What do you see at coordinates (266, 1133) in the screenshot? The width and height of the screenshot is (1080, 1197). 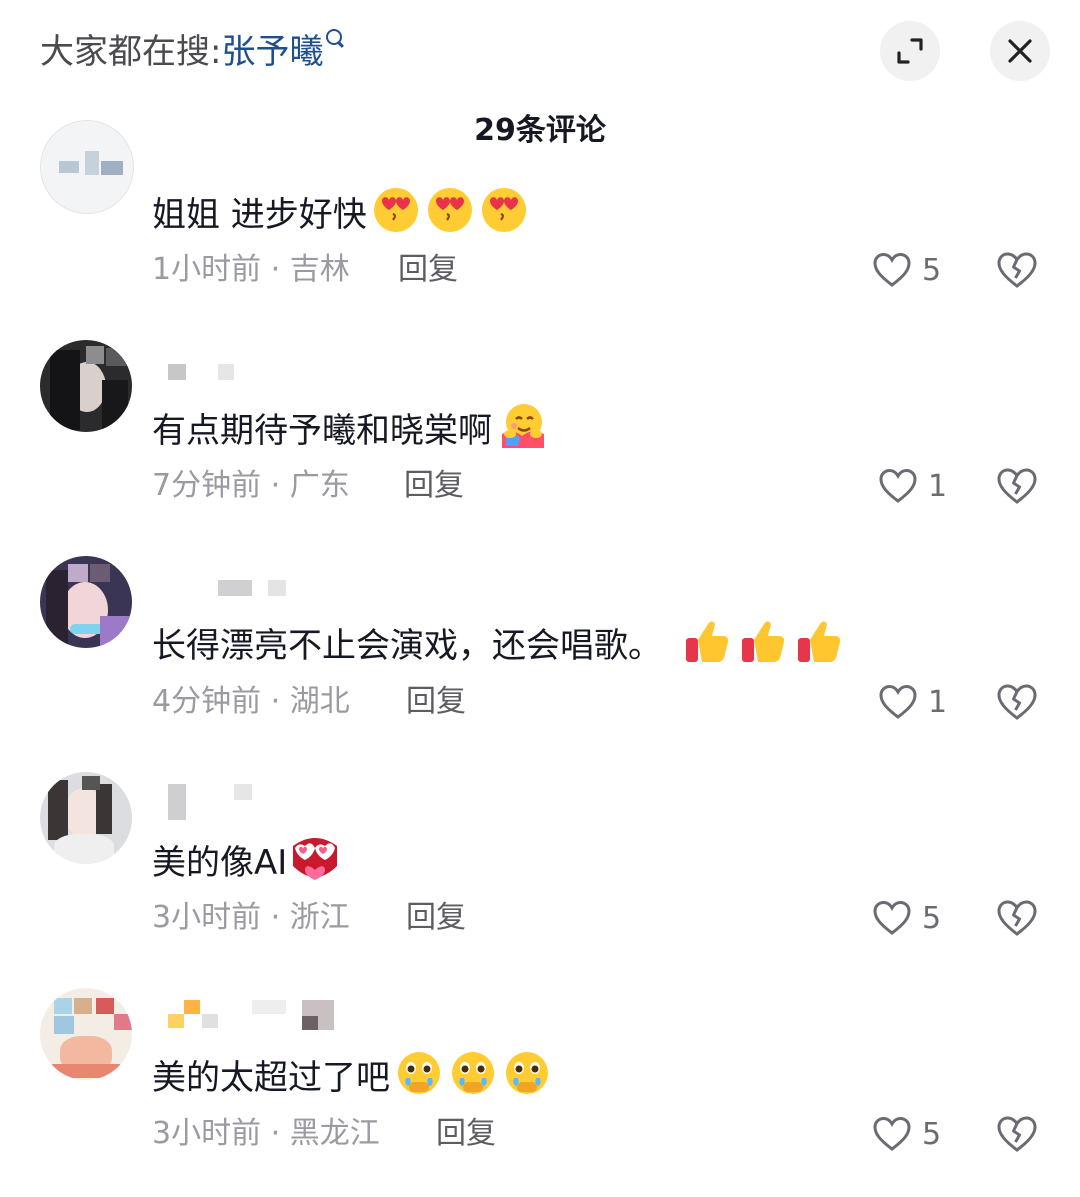 I see `comment-time-location: 3小时前 · 黑龙江` at bounding box center [266, 1133].